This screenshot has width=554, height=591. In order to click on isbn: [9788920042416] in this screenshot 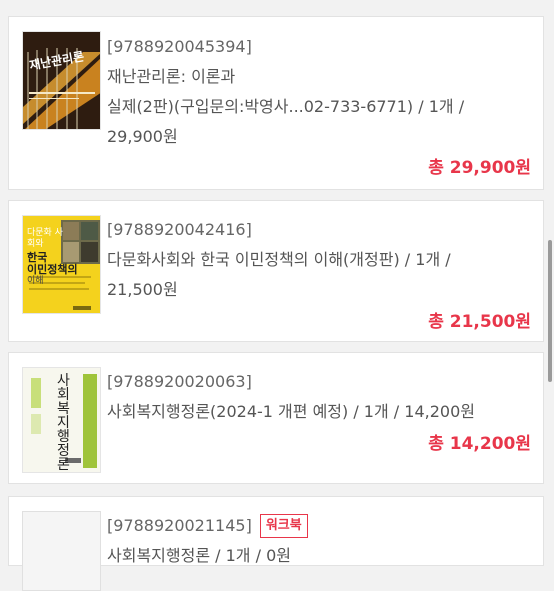, I will do `click(179, 229)`.